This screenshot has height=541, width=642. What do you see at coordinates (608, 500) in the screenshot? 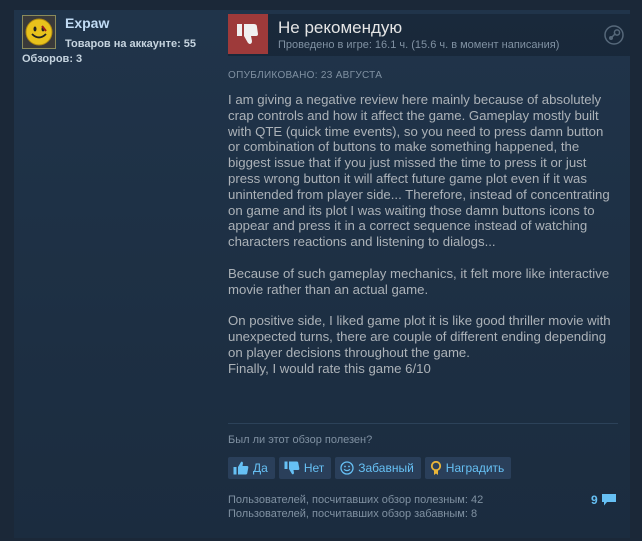
I see `comment-icon` at bounding box center [608, 500].